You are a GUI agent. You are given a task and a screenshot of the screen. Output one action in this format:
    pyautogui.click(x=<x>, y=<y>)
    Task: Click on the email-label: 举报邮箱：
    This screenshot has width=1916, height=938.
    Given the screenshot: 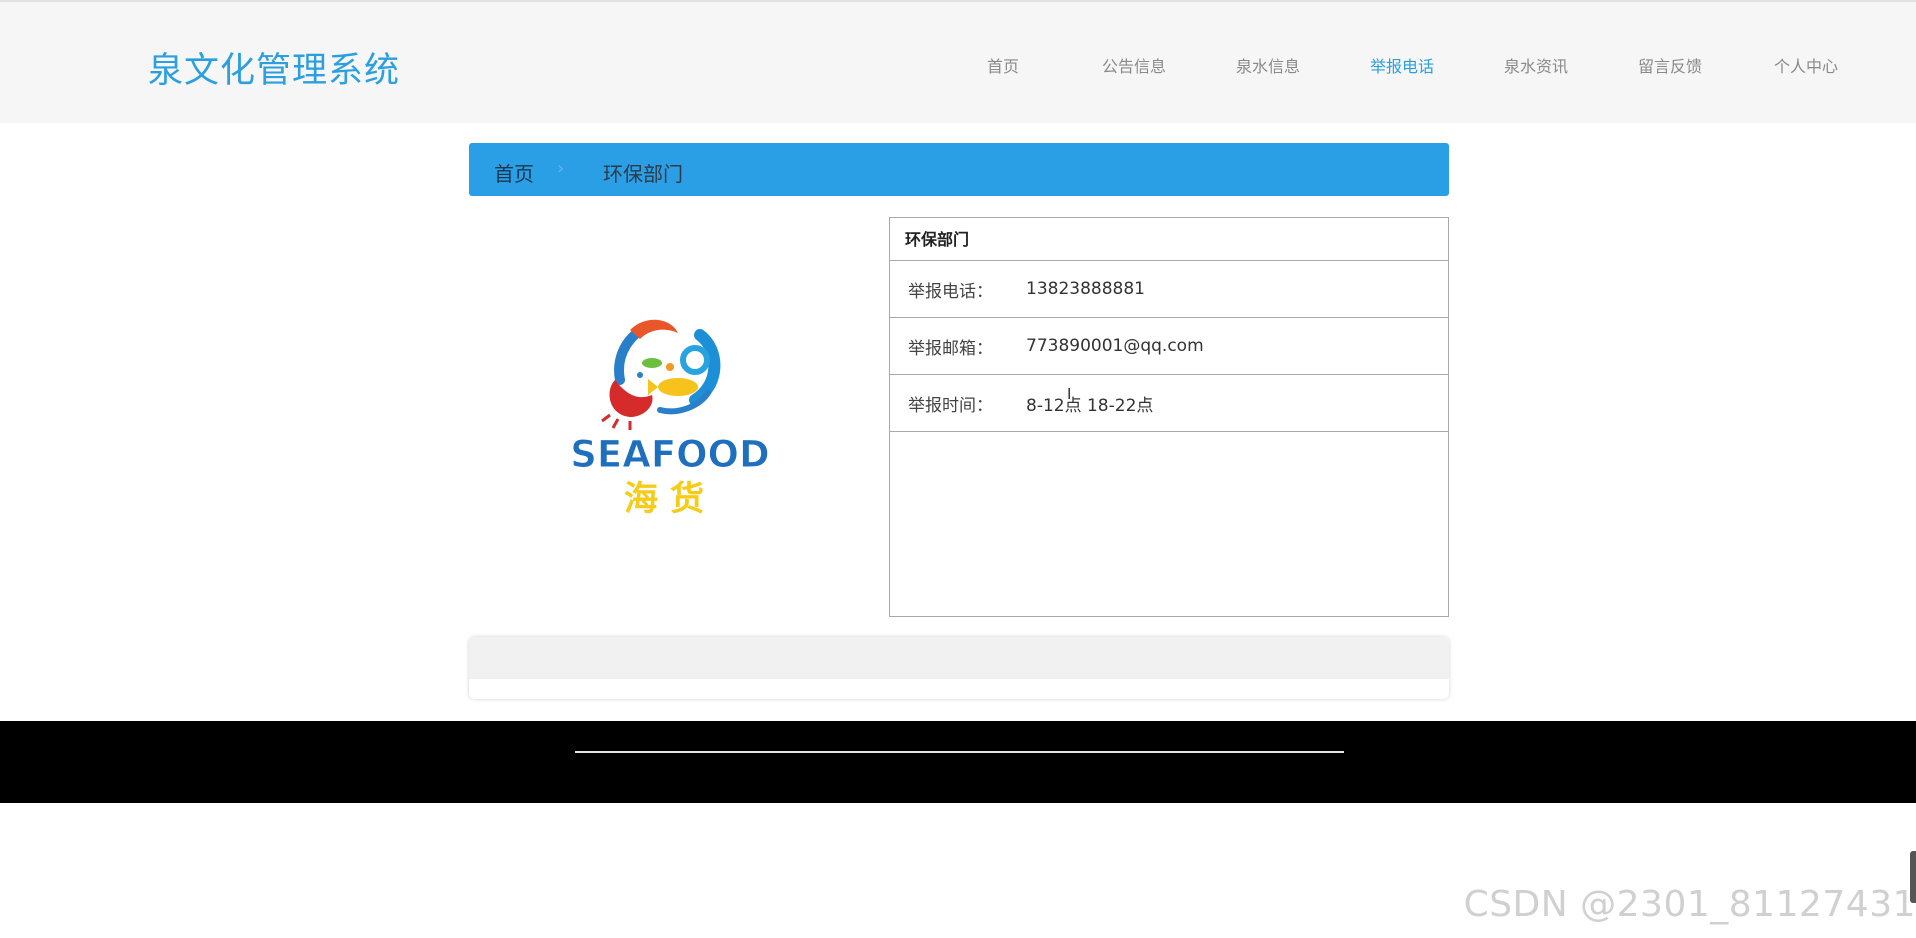 What is the action you would take?
    pyautogui.click(x=950, y=348)
    